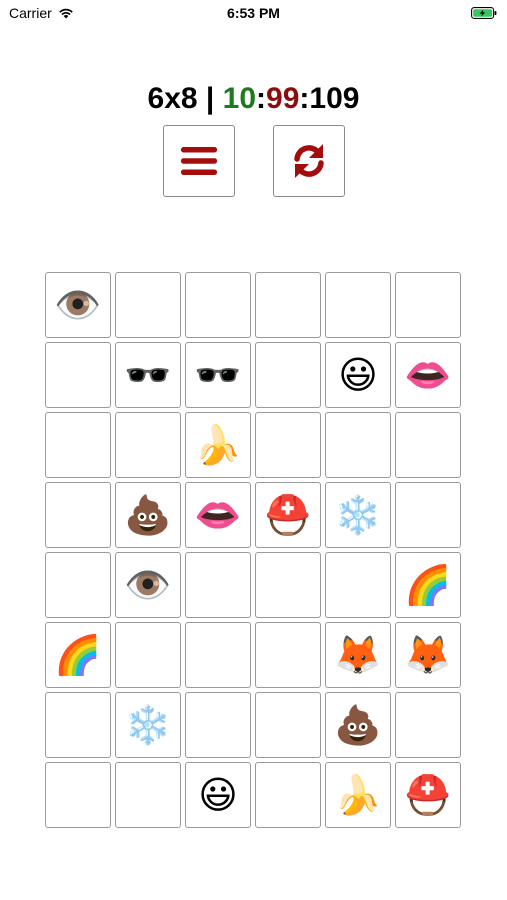 Image resolution: width=507 pixels, height=900 pixels. I want to click on refresh-icon, so click(309, 161).